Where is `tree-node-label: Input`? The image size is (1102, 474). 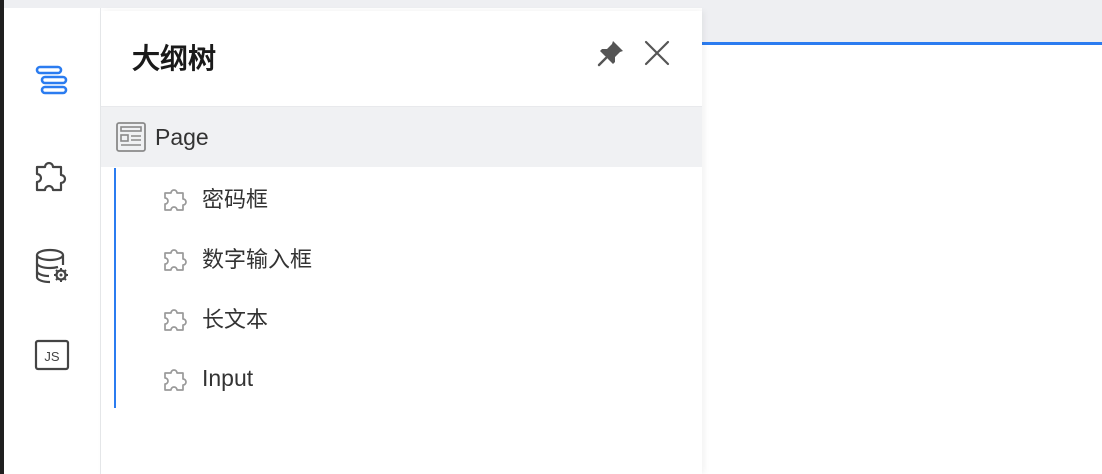 tree-node-label: Input is located at coordinates (228, 377).